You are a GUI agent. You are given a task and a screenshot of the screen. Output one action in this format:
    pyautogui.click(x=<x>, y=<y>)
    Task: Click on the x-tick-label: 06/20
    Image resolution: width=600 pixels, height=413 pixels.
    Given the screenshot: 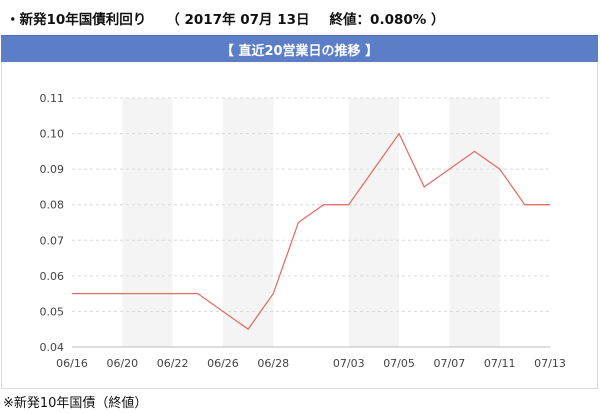 What is the action you would take?
    pyautogui.click(x=122, y=363)
    